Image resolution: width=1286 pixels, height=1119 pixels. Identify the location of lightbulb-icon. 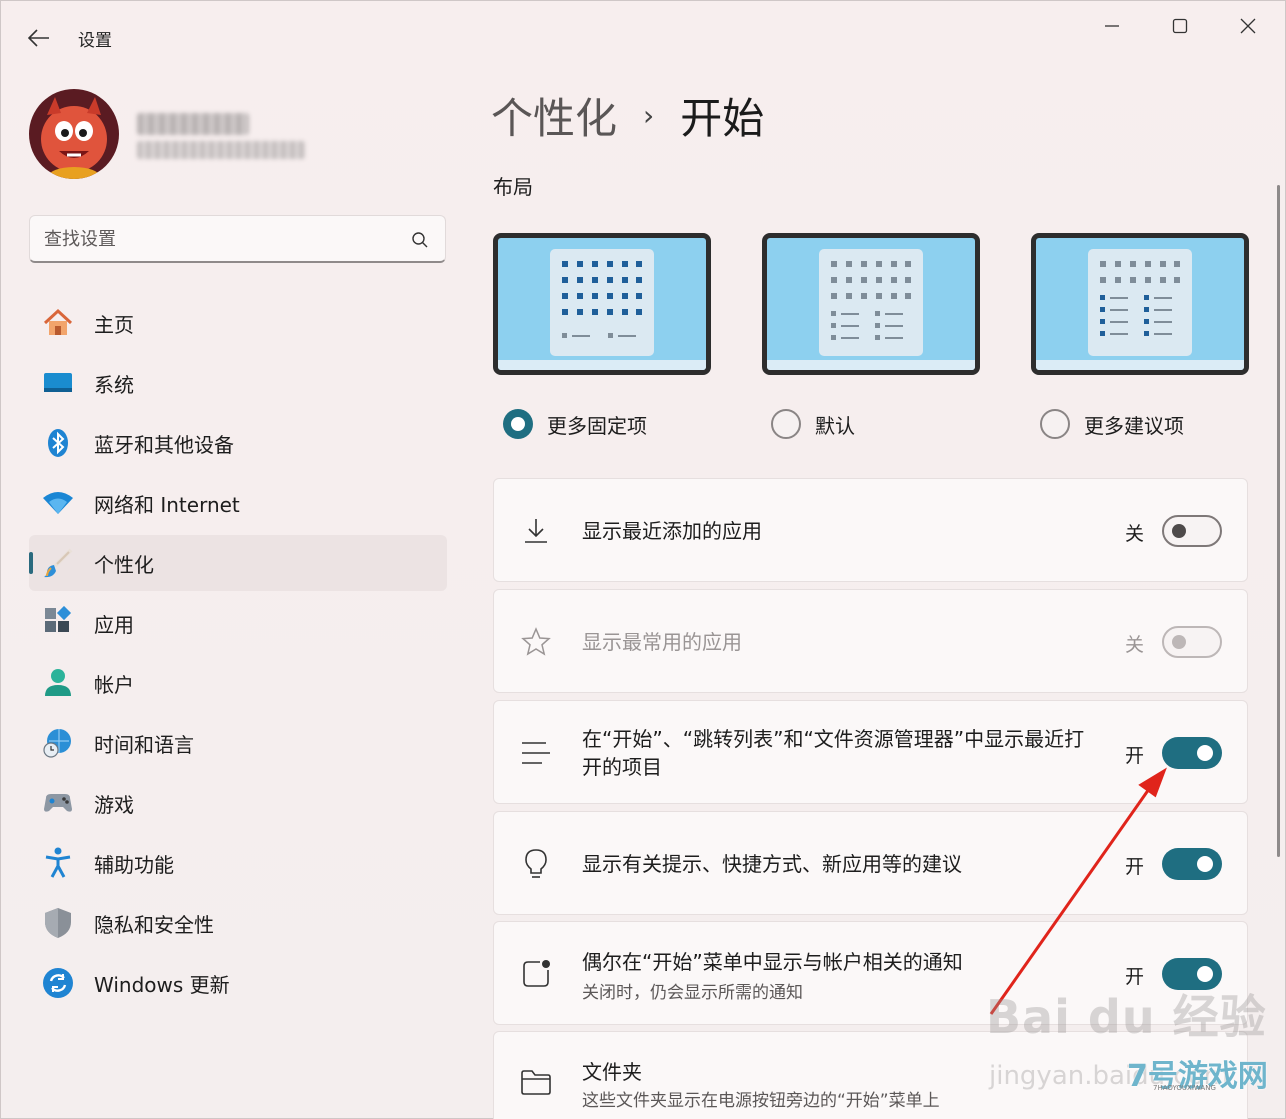
(536, 864).